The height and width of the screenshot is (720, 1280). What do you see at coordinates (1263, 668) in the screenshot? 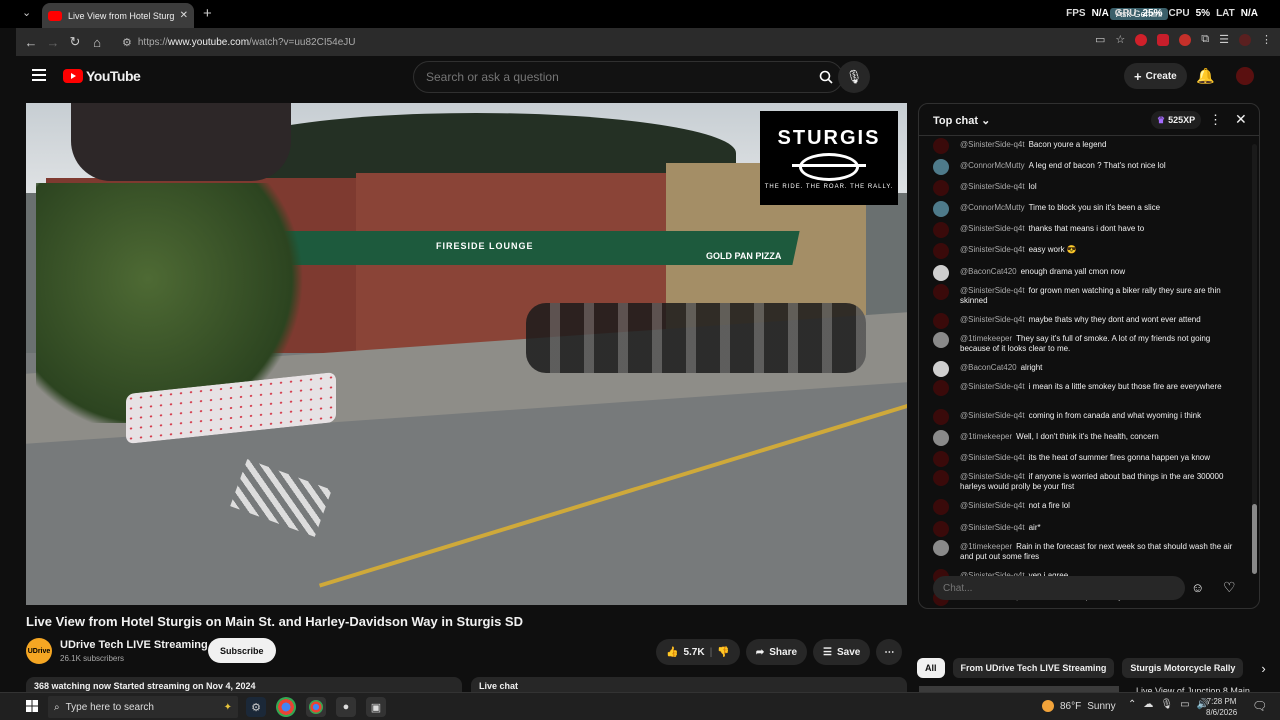
I see `chevron-right-icon: ›` at bounding box center [1263, 668].